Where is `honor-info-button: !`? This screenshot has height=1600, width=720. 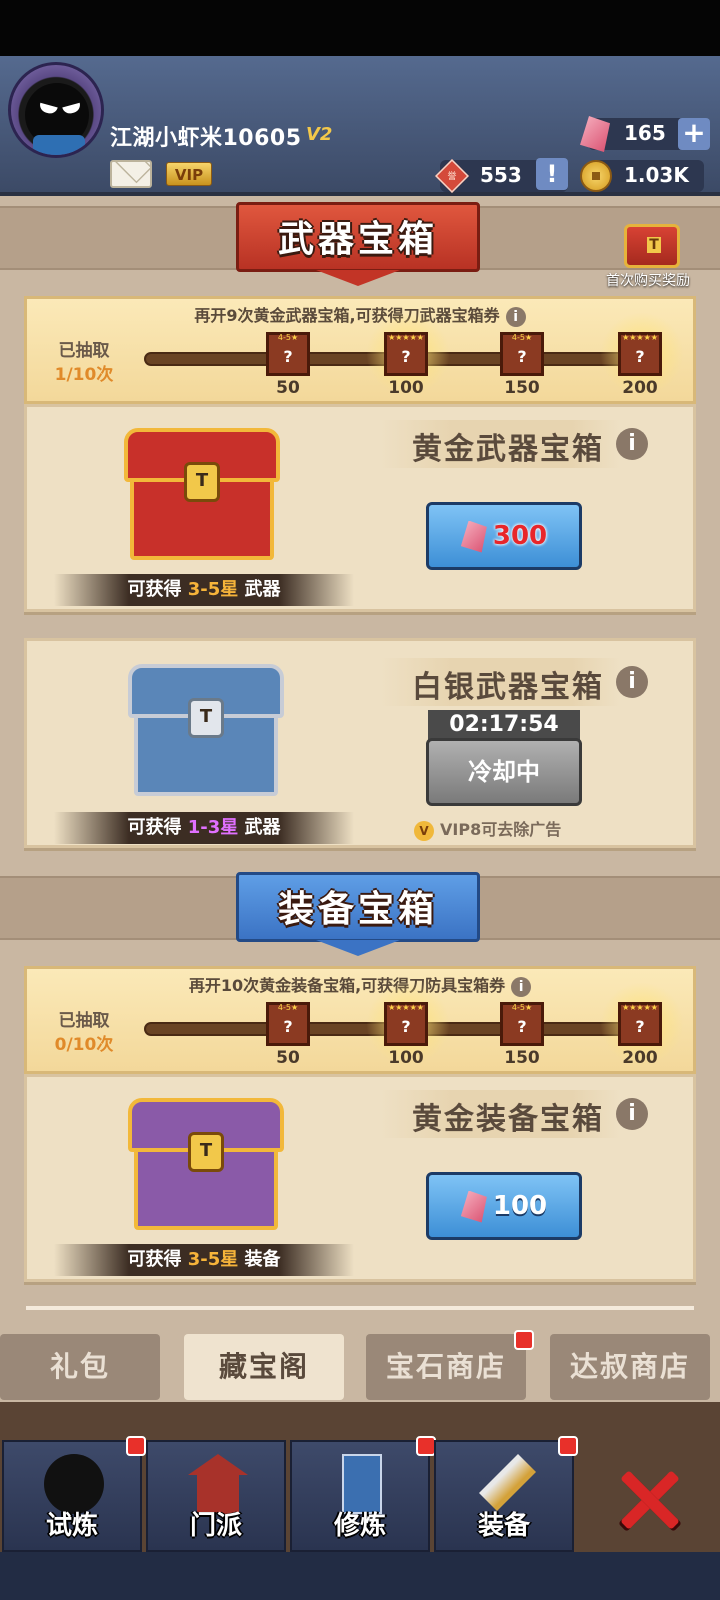
honor-info-button: ! is located at coordinates (552, 174).